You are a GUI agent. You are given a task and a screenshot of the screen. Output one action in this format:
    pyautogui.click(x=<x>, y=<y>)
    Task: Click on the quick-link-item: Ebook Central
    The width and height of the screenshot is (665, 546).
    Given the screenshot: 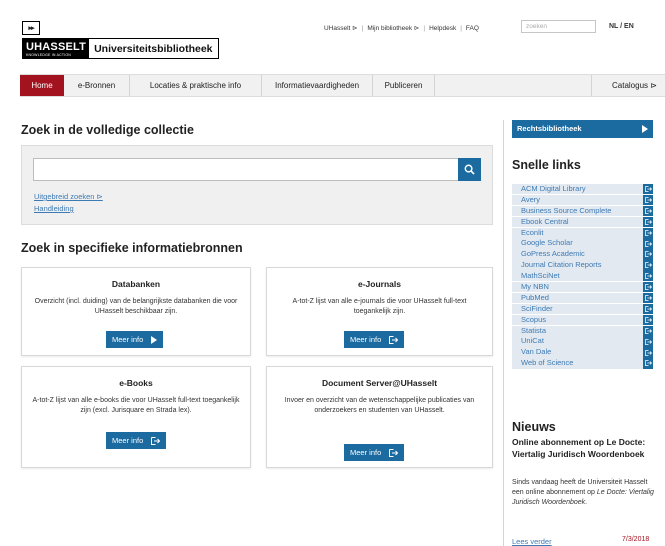 What is the action you would take?
    pyautogui.click(x=582, y=221)
    